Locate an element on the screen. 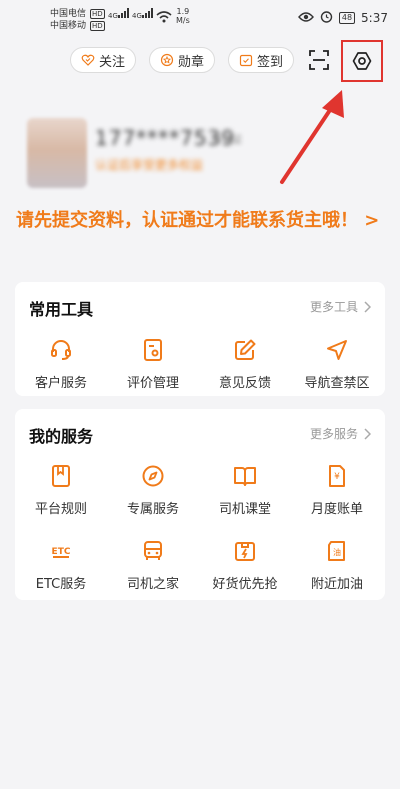  svg-text: 油 is located at coordinates (337, 552).